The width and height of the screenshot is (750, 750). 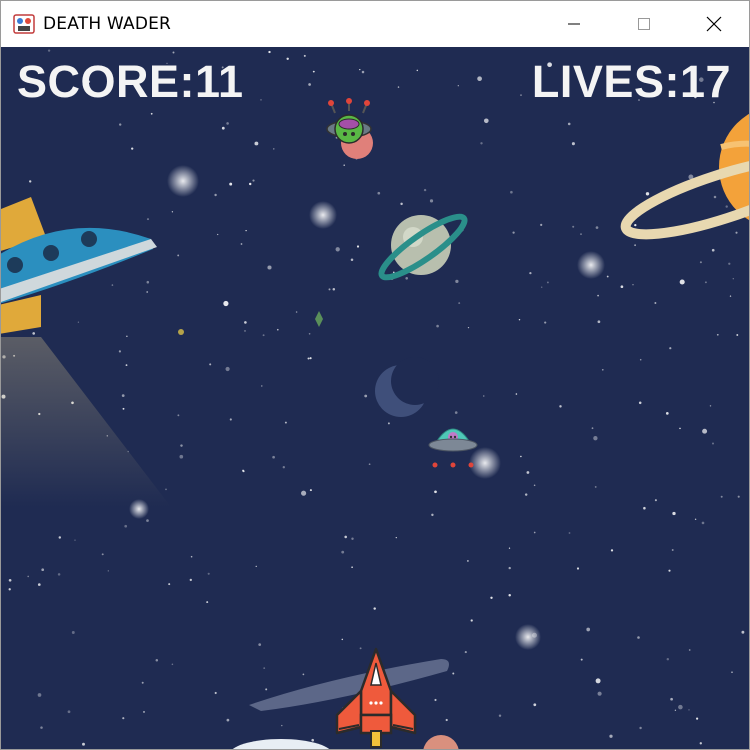 I want to click on close-icon, so click(x=714, y=24).